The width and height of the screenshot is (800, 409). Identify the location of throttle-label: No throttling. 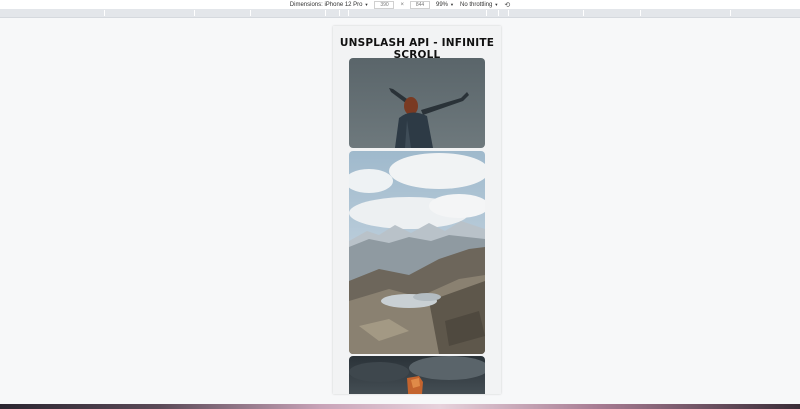
(476, 4).